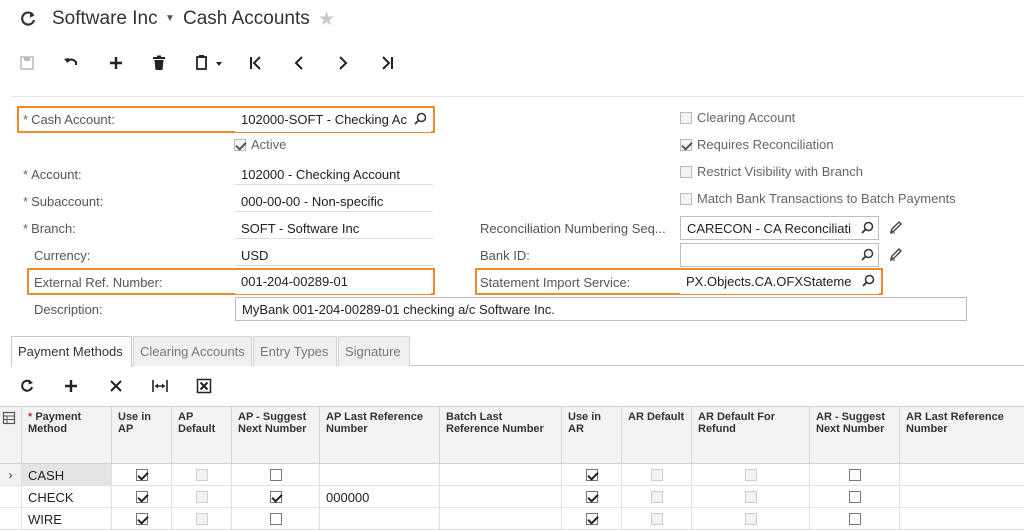 The image size is (1024, 532). Describe the element at coordinates (326, 19) in the screenshot. I see `favorite-star-icon: ★` at that location.